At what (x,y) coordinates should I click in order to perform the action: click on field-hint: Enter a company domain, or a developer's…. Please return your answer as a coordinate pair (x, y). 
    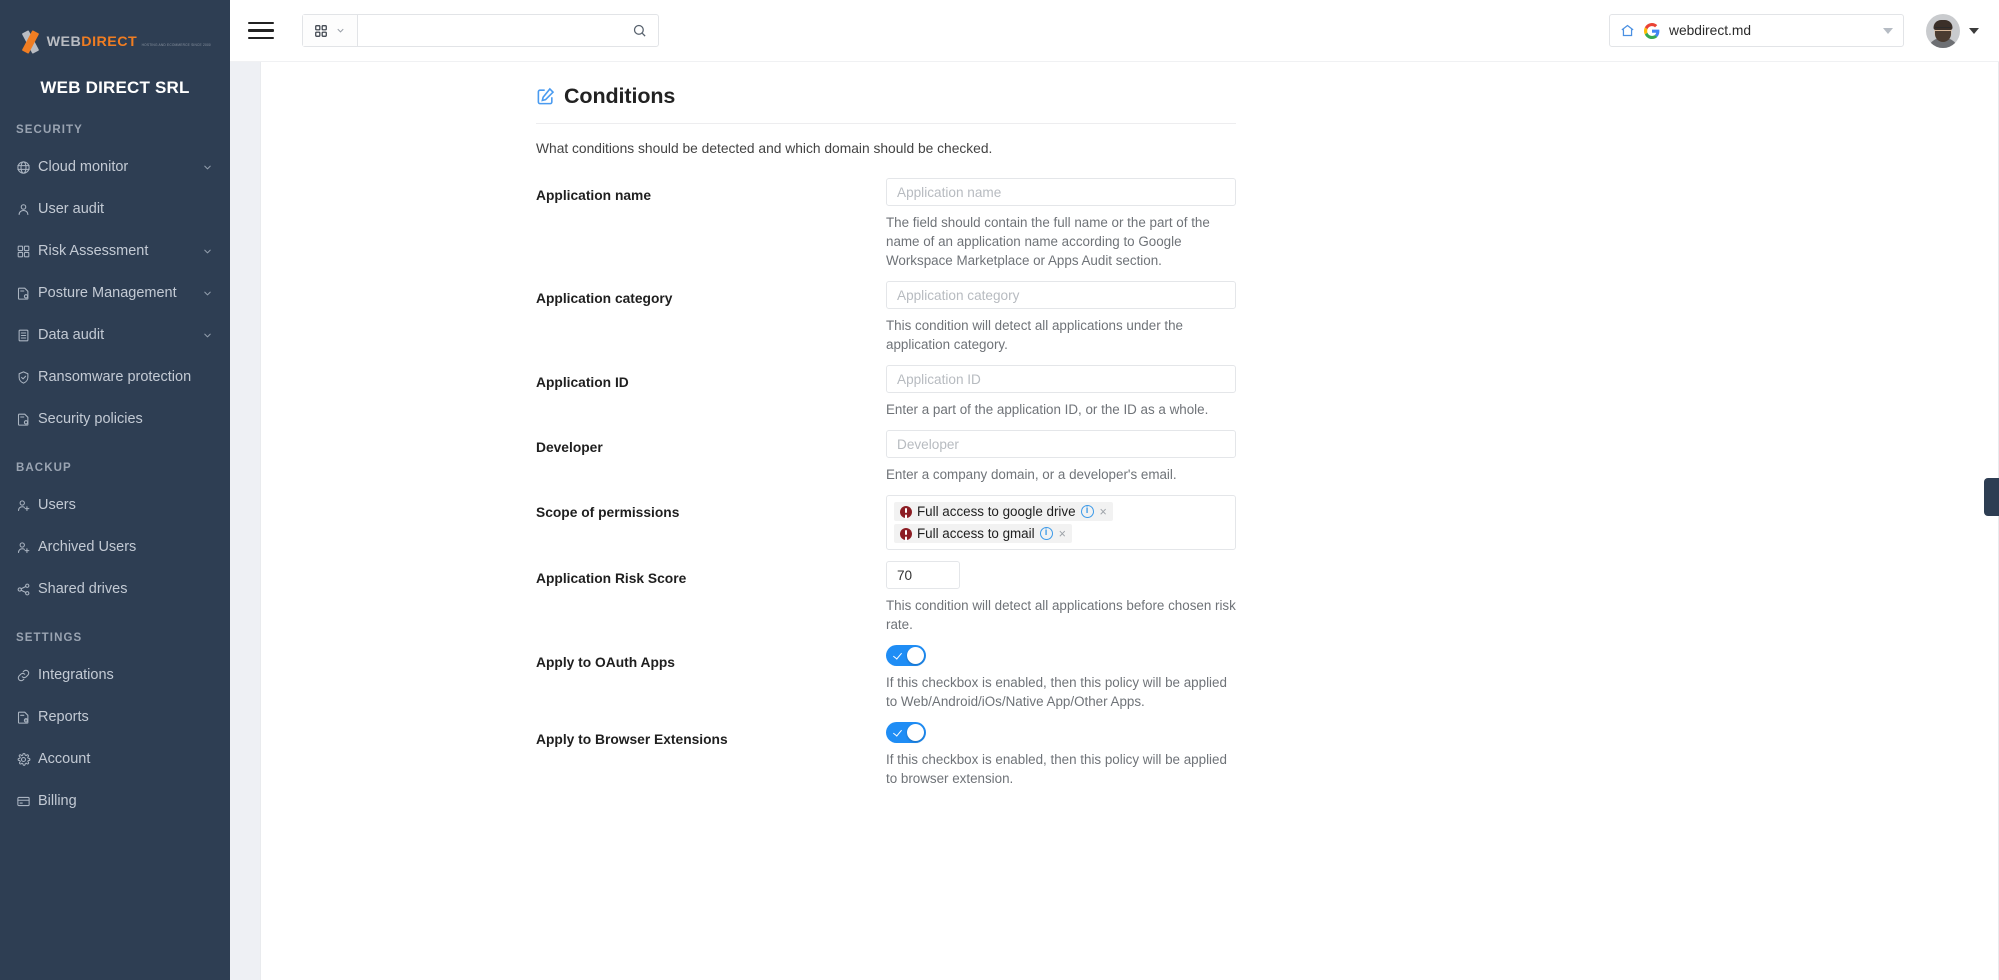
    Looking at the image, I should click on (1031, 475).